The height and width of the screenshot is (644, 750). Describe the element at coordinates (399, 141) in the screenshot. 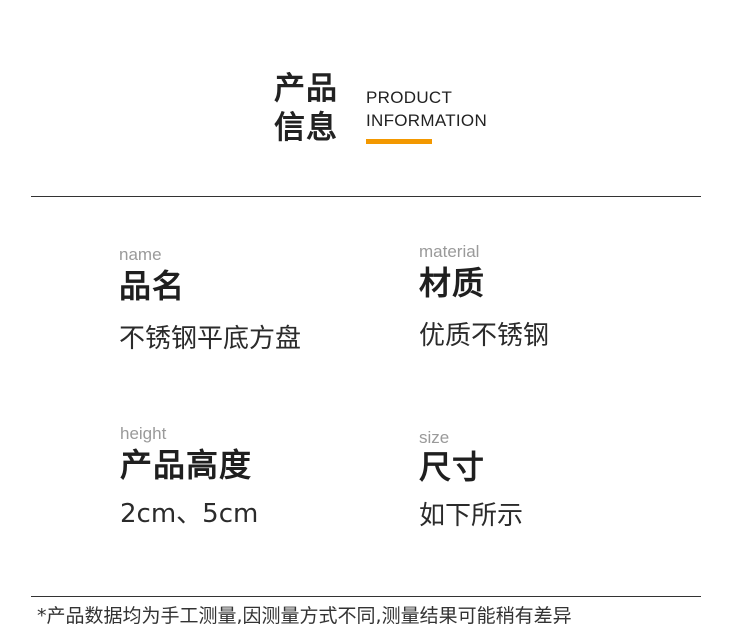

I see `header-accent-bar` at that location.